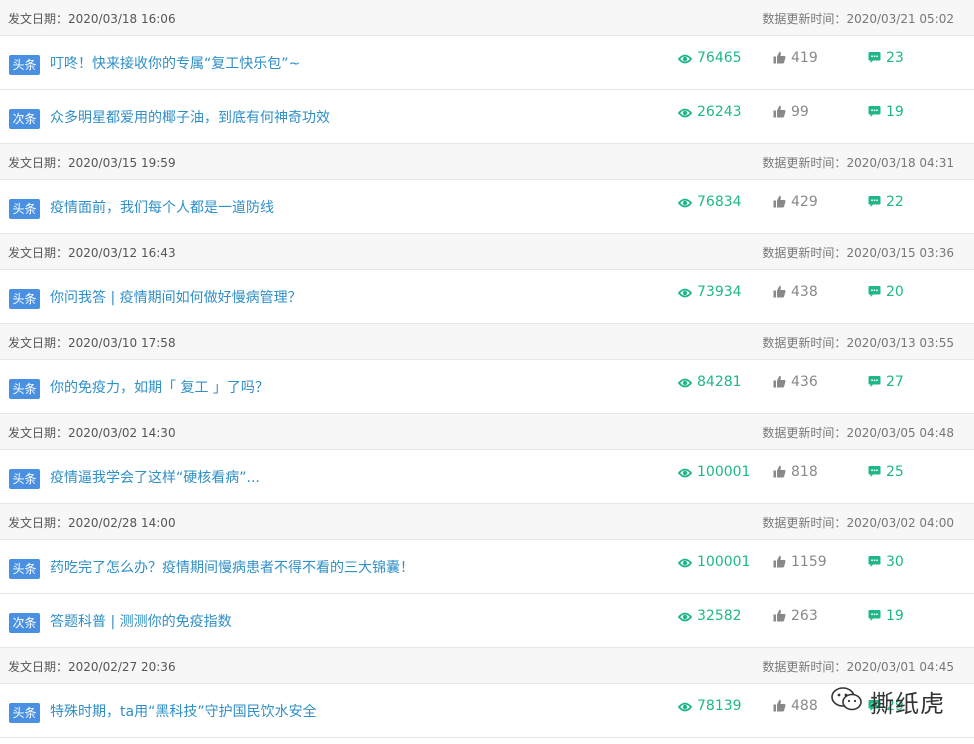  Describe the element at coordinates (487, 387) in the screenshot. I see `article-row: 头条 你的免疫力，如期「 复工 」了吗？ 84281 436 27` at that location.